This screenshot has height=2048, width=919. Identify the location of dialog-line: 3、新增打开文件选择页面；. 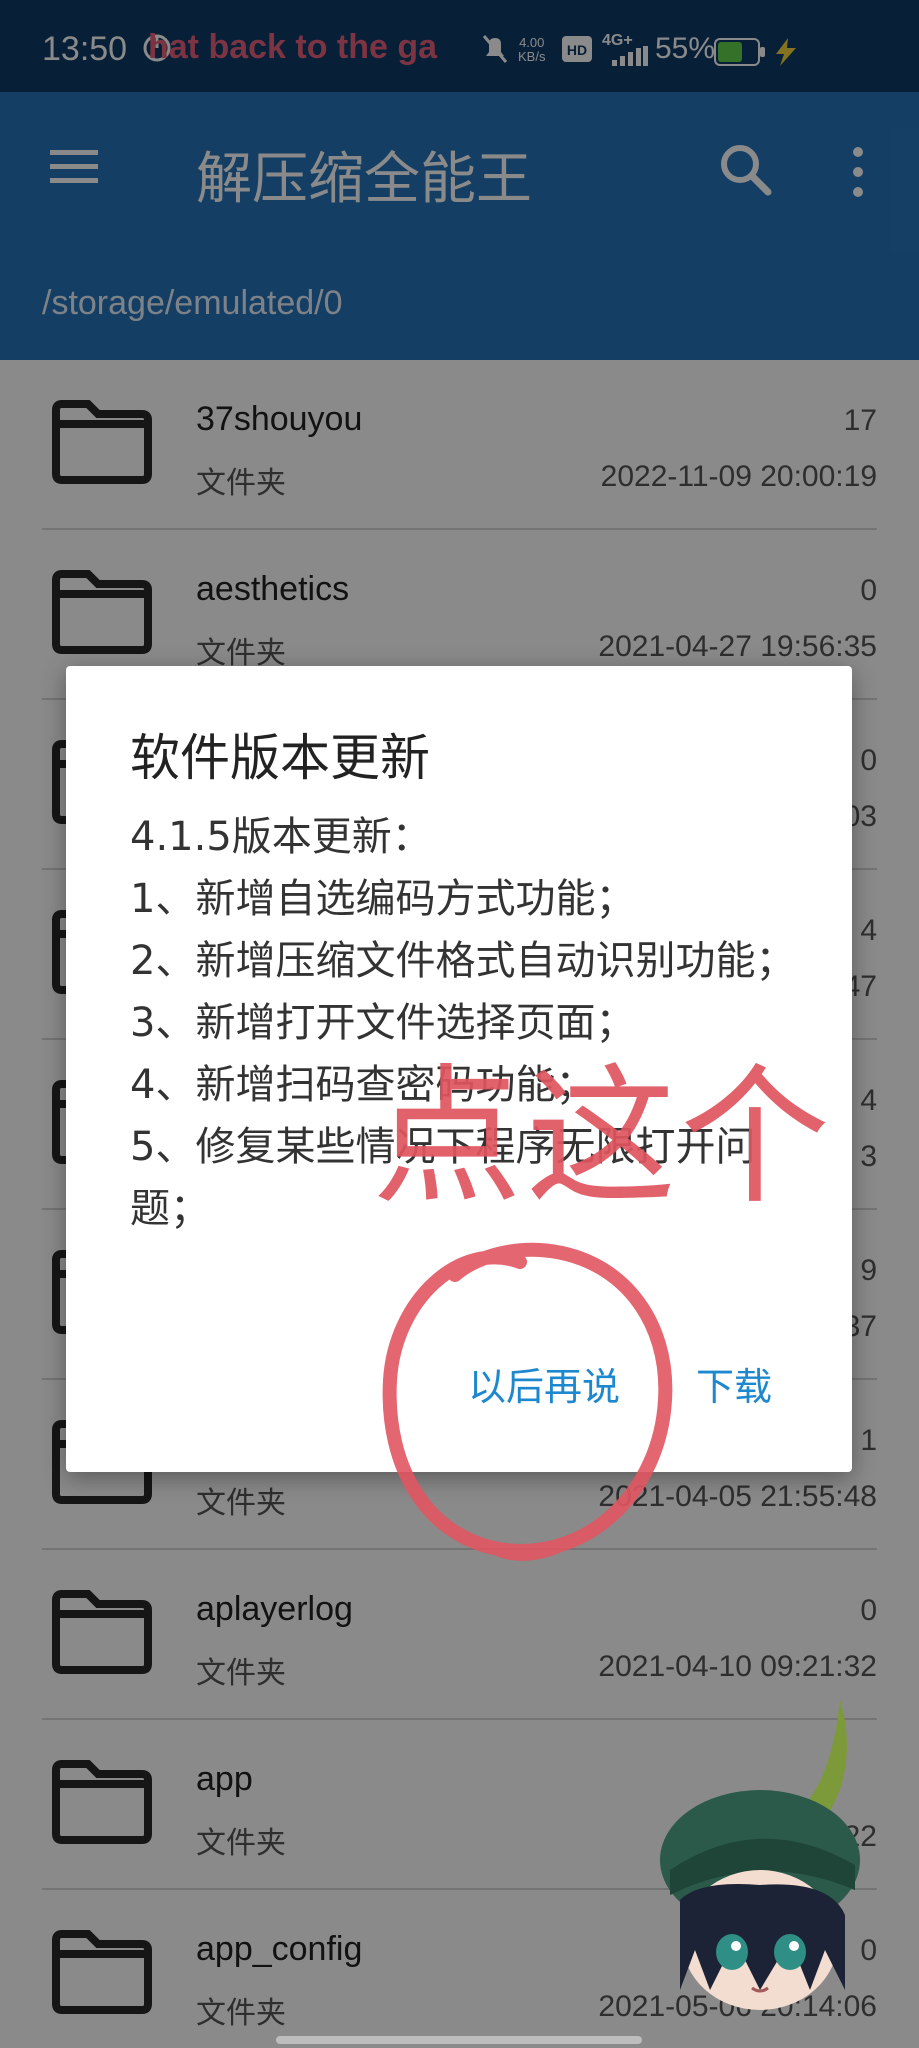
(383, 1023).